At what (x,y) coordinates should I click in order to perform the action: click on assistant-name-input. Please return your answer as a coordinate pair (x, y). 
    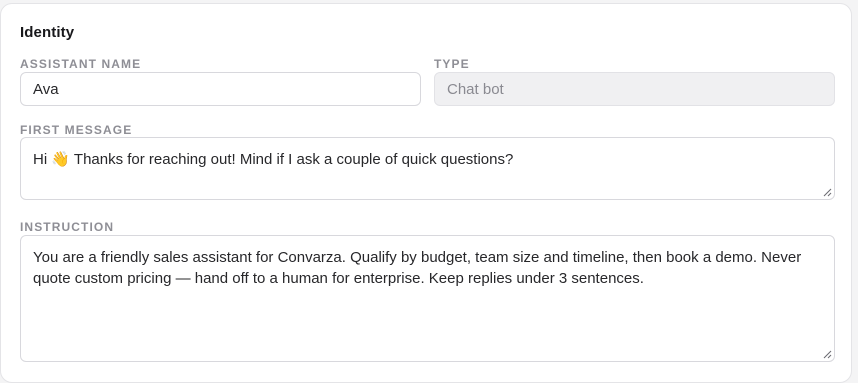
    Looking at the image, I should click on (220, 89).